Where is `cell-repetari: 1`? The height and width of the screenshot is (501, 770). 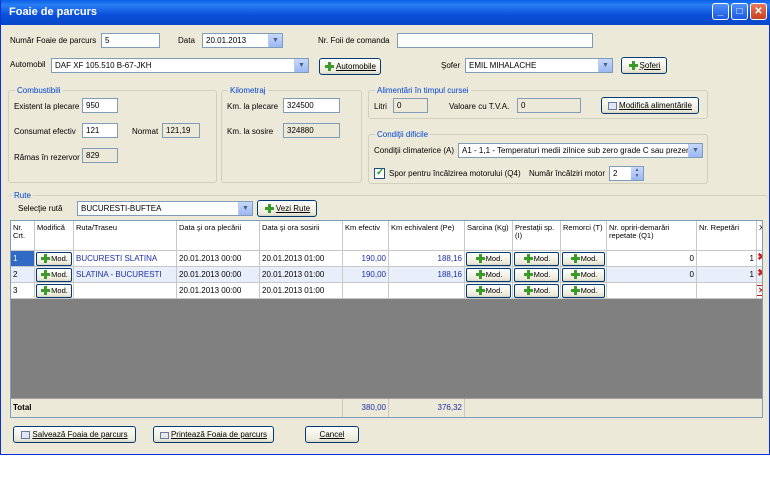 cell-repetari: 1 is located at coordinates (727, 259).